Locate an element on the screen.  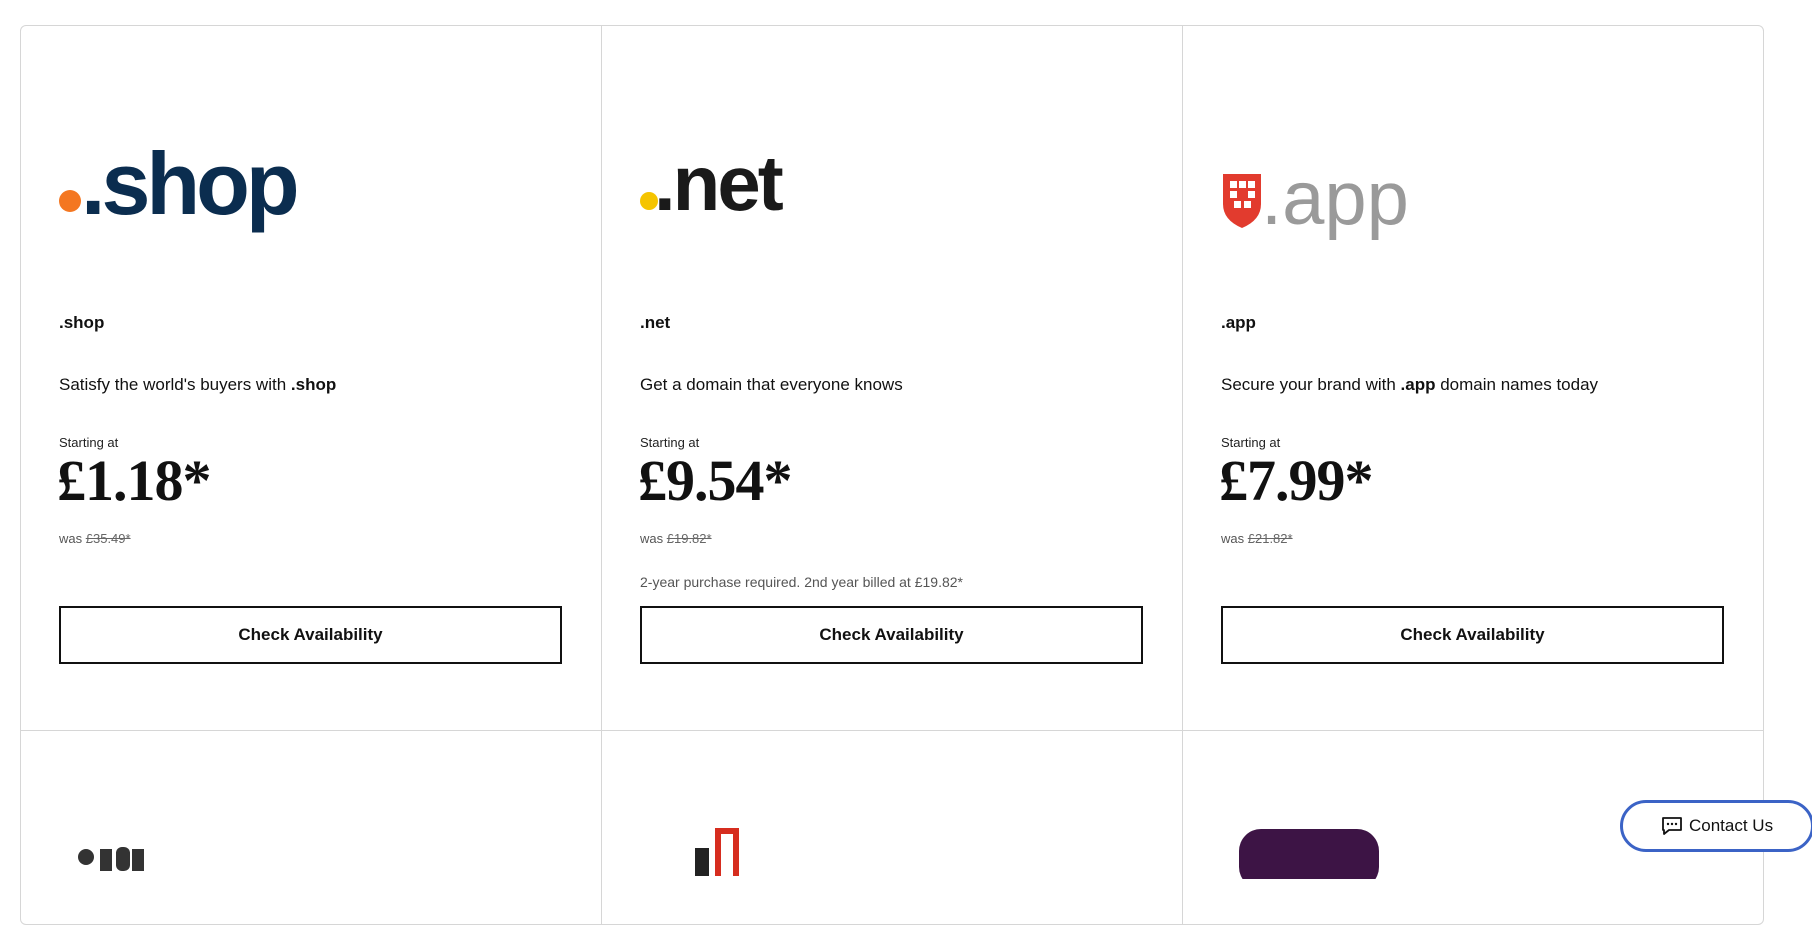
contact-us-button: Contact Us is located at coordinates (1716, 826).